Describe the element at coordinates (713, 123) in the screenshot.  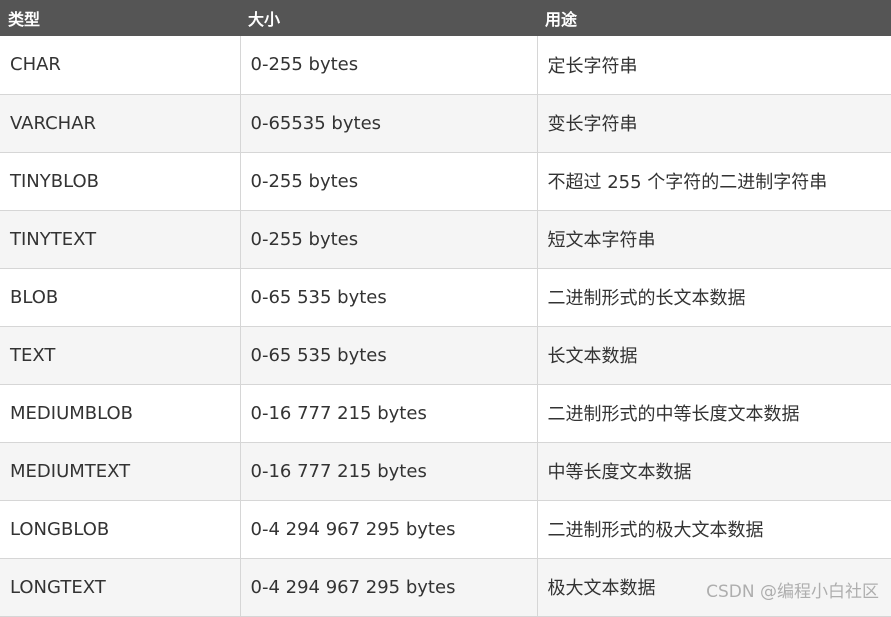
I see `cell-usage: 变长字符串` at that location.